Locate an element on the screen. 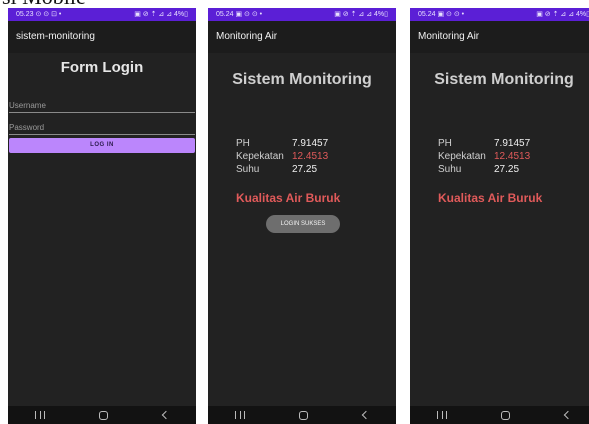  page-heading: si Mobile is located at coordinates (44, 4).